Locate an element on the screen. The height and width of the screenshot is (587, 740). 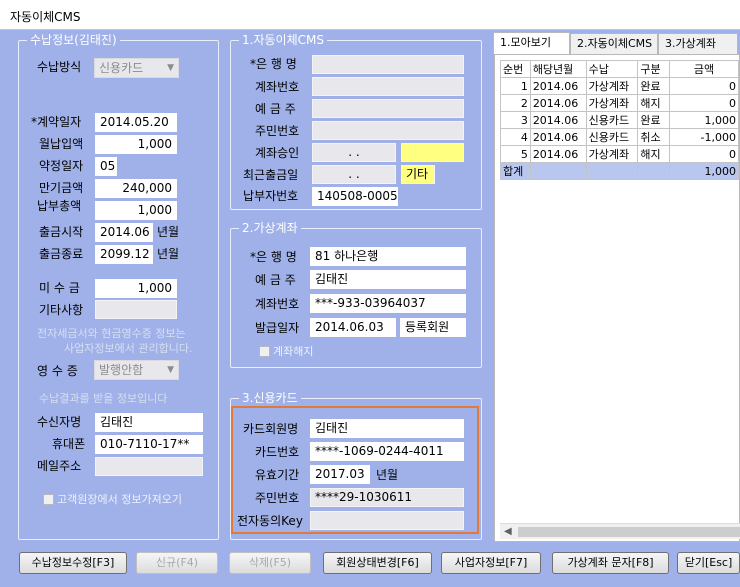
payment-info-title: 수납정보(김태진) is located at coordinates (73, 40).